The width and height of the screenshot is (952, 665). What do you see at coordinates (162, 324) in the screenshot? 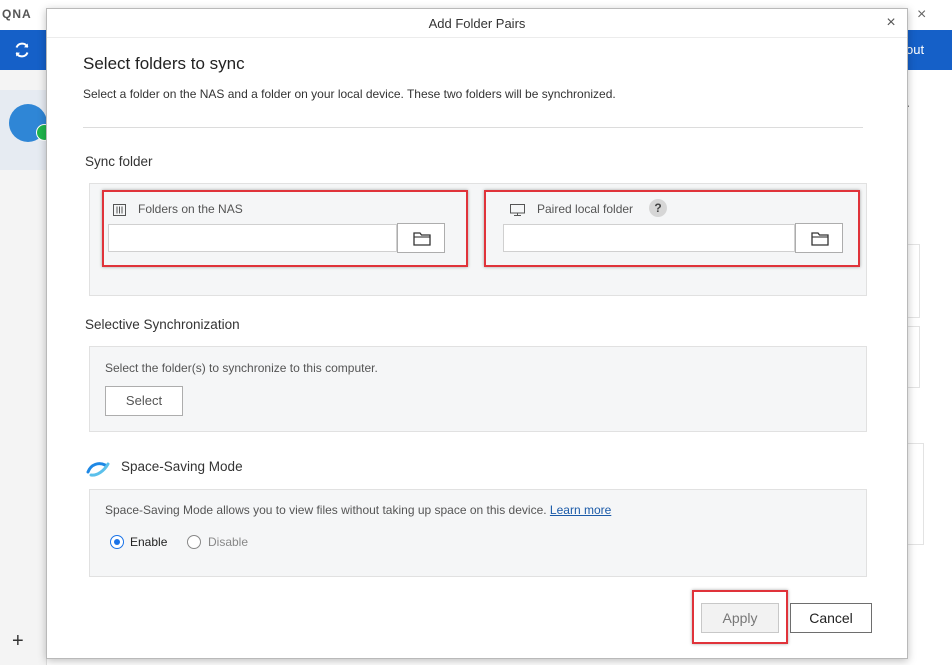
I see `selective-sync-label: Selective Synchronization` at bounding box center [162, 324].